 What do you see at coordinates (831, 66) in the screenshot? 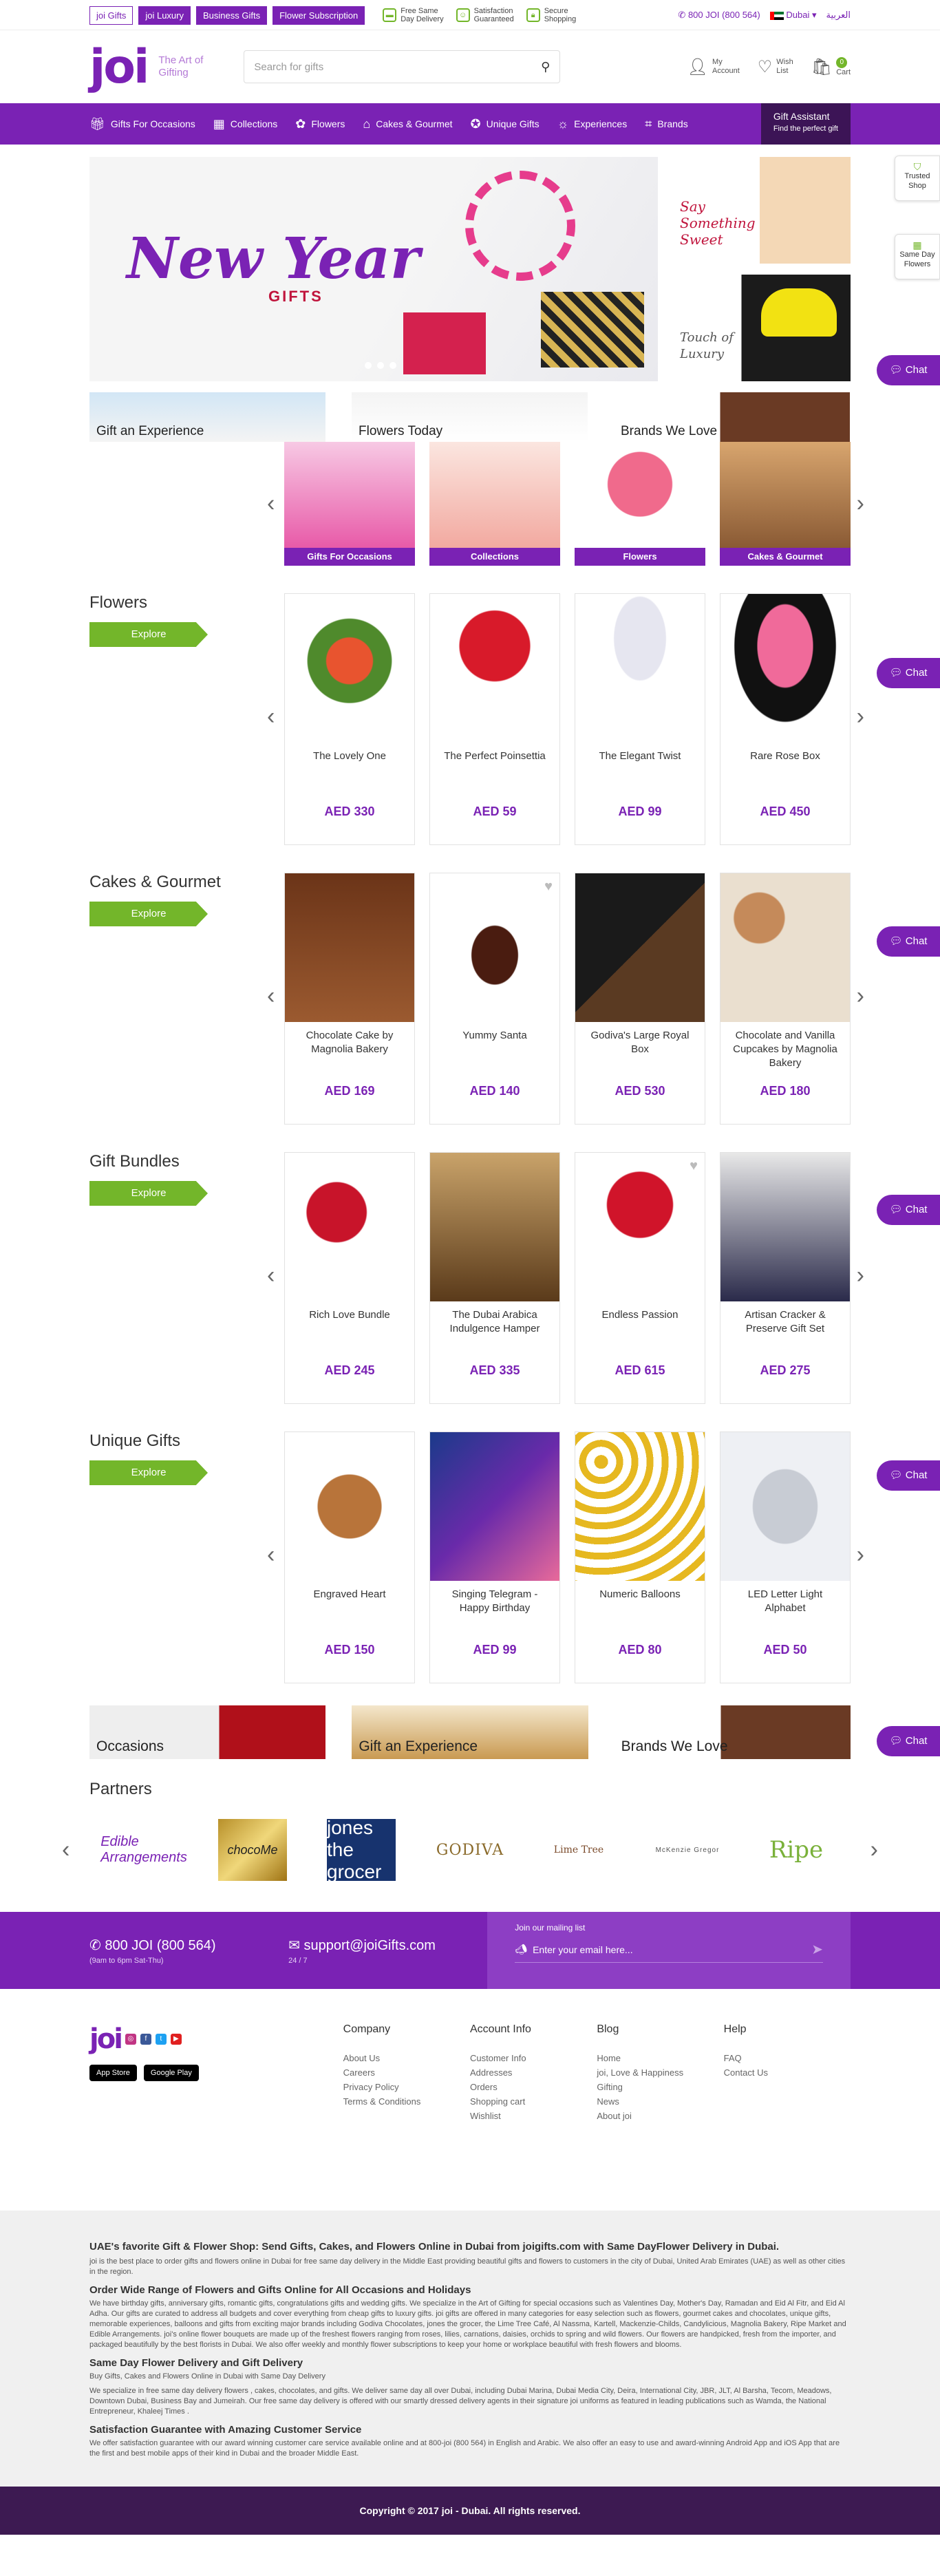
I see `cart-link: 🛍︎ 0 Cart` at bounding box center [831, 66].